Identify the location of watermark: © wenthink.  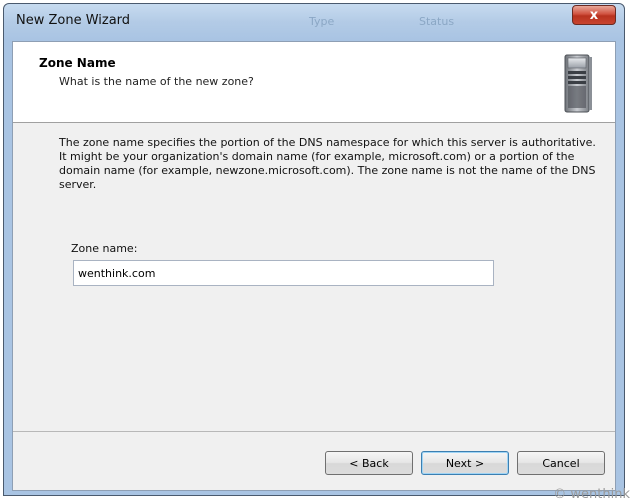
(591, 494).